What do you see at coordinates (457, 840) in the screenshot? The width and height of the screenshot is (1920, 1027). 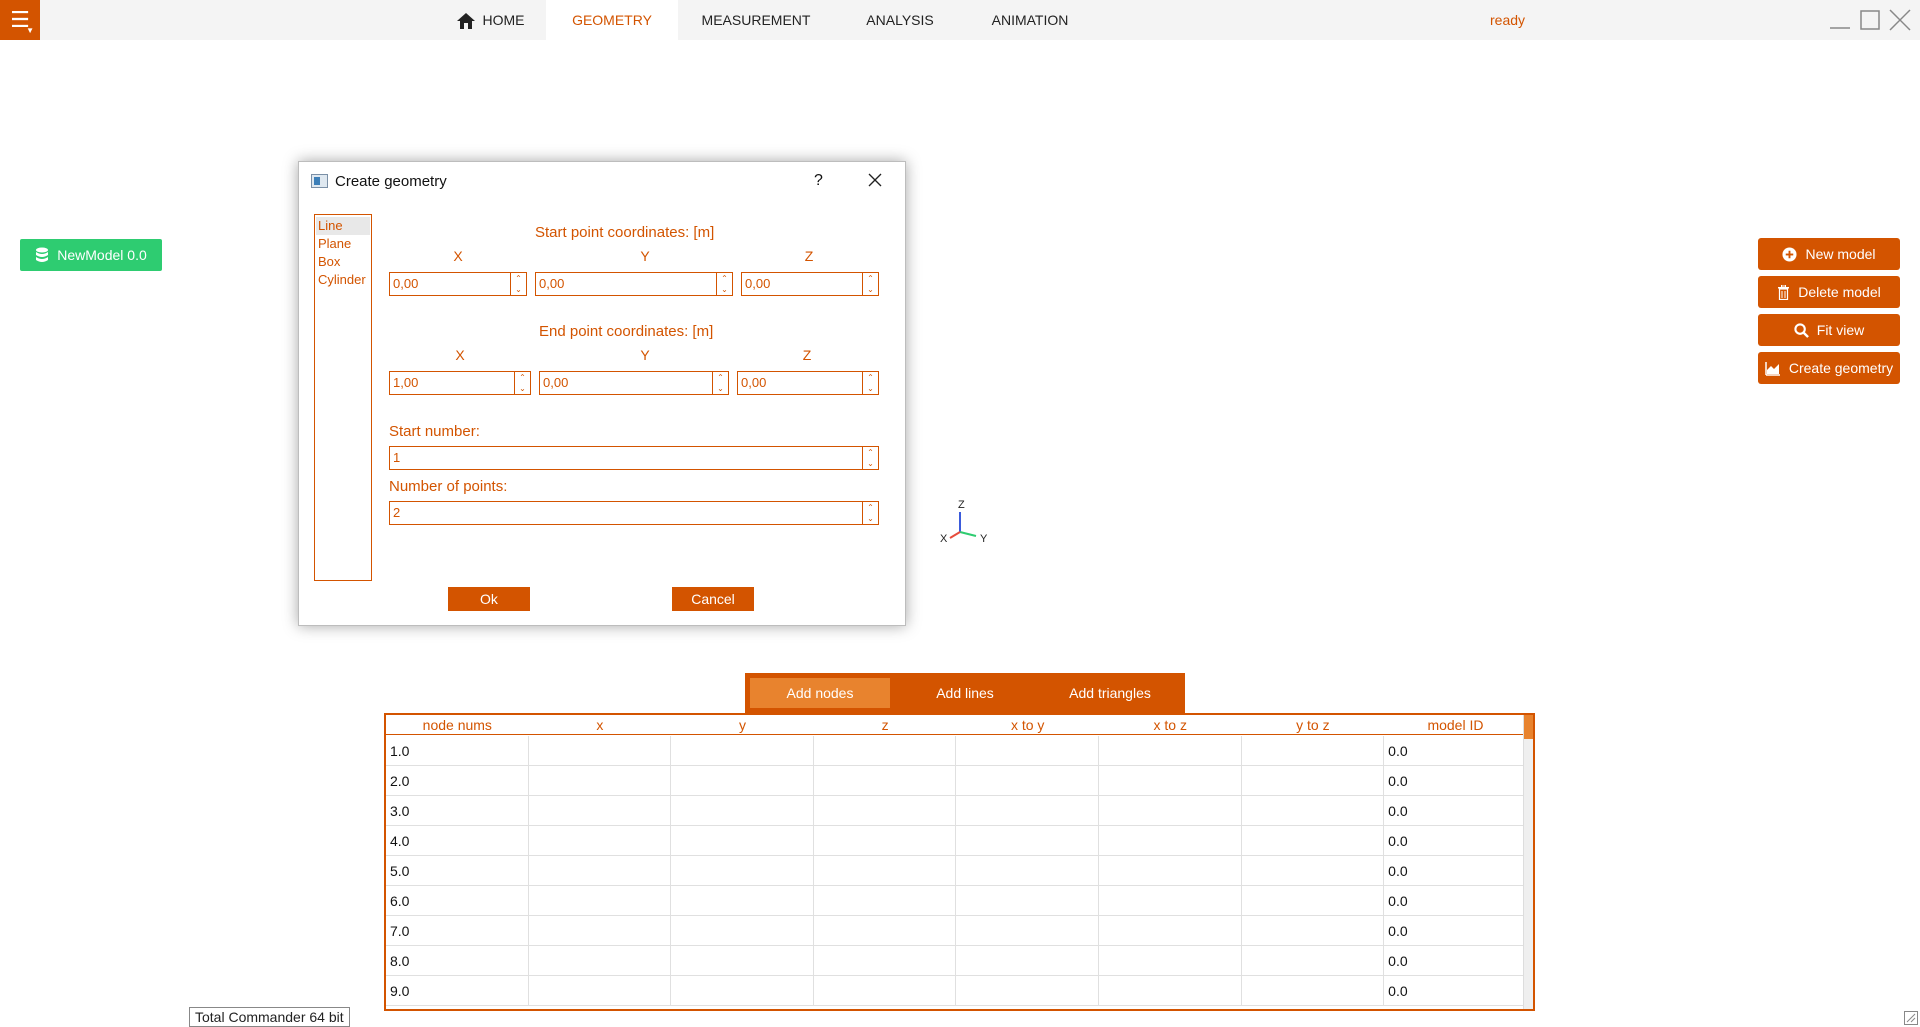 I see `table-cell: 4.0` at bounding box center [457, 840].